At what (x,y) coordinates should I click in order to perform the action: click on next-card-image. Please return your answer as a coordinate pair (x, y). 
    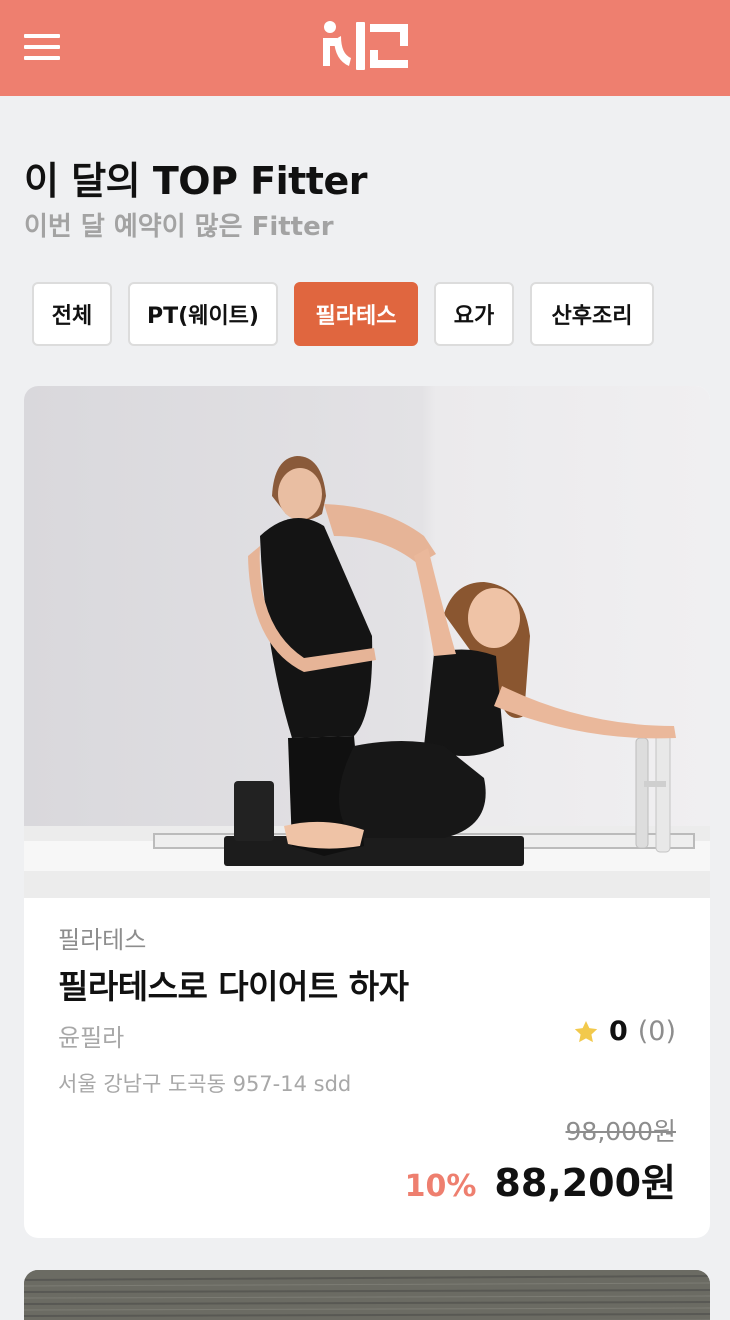
    Looking at the image, I should click on (367, 1295).